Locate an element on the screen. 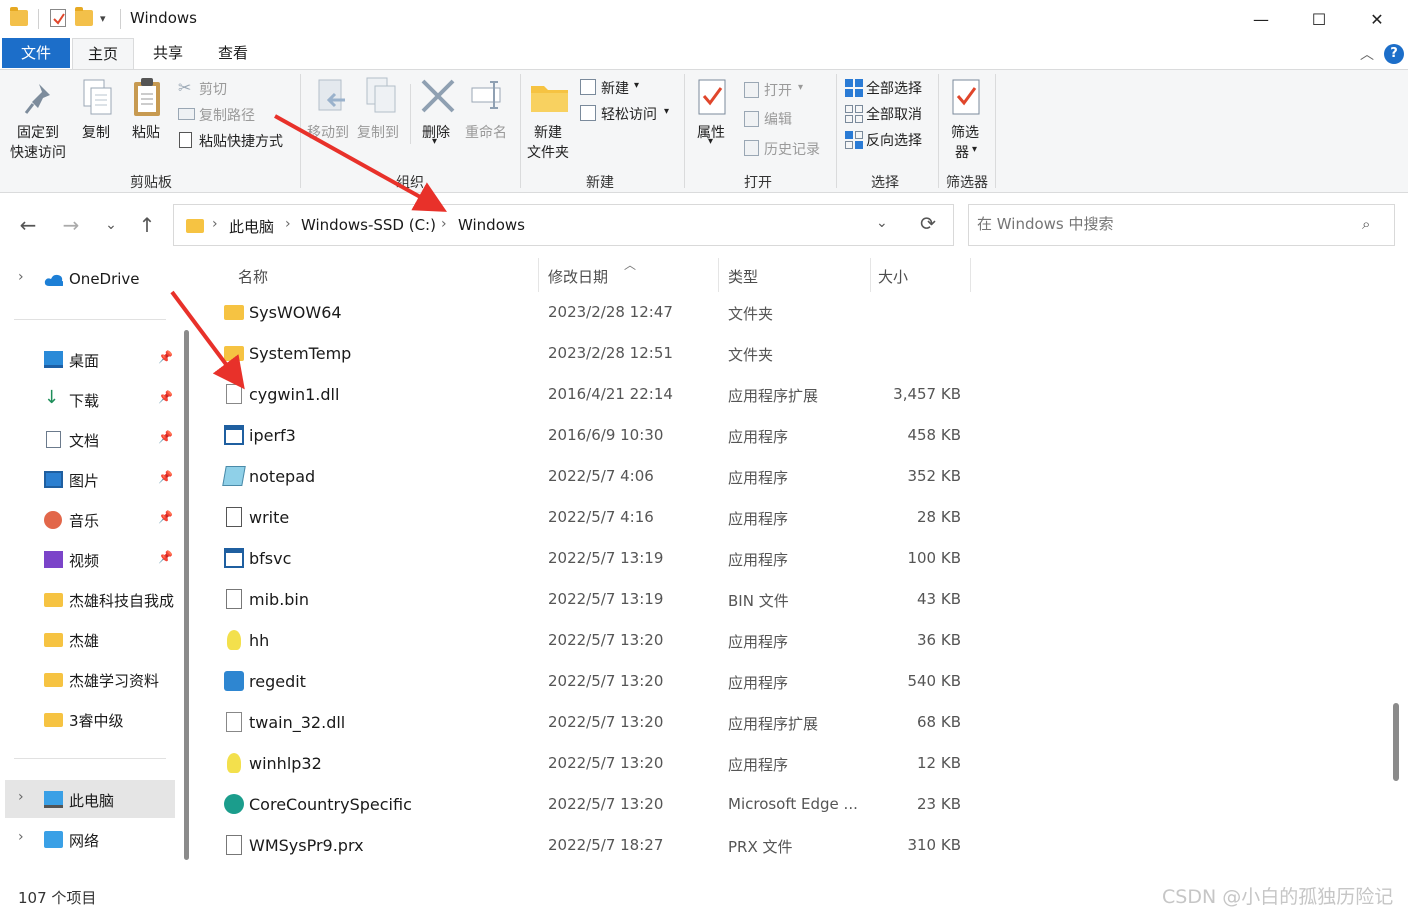  tab-home: 主页 is located at coordinates (103, 54).